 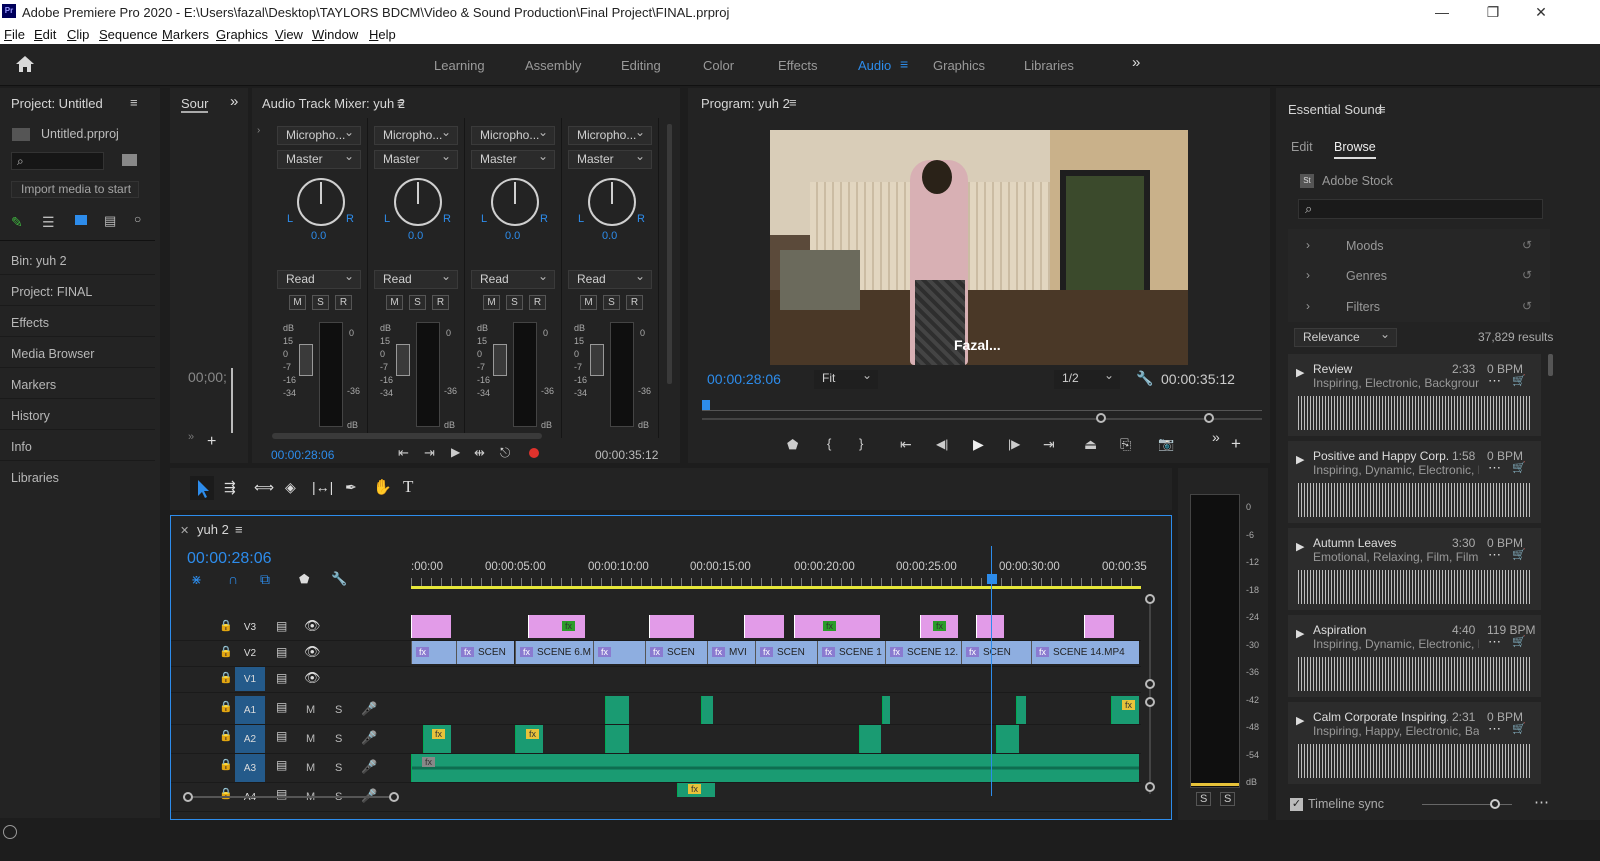 What do you see at coordinates (669, 254) in the screenshot?
I see `mixer-vscroll` at bounding box center [669, 254].